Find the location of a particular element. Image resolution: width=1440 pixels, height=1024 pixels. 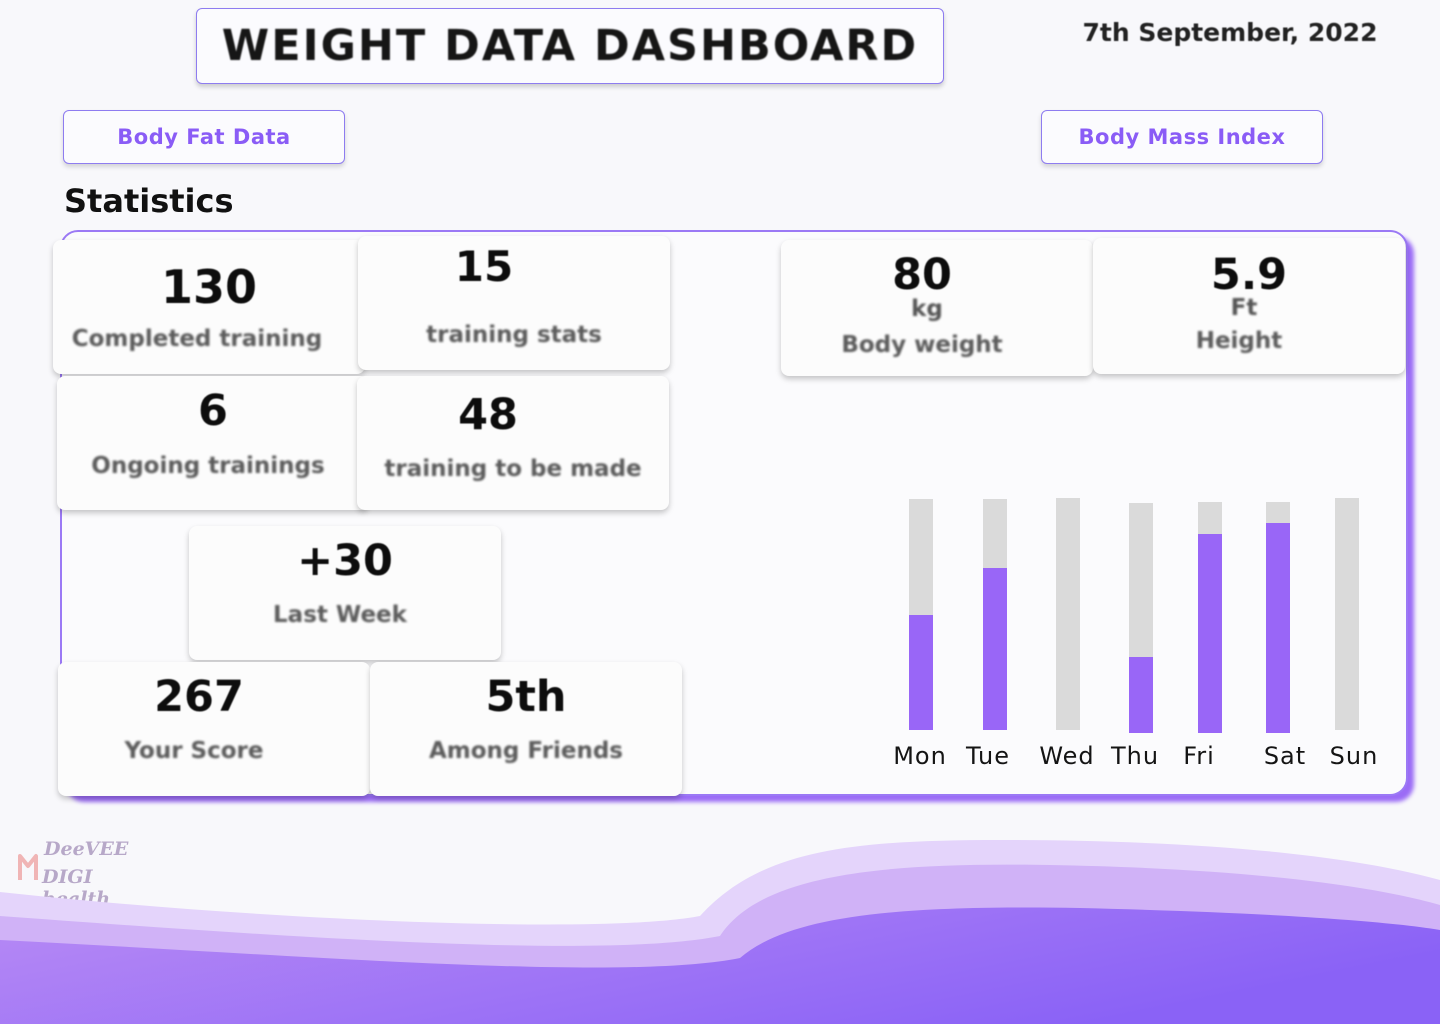

day-label-mon: Mon is located at coordinates (920, 756).